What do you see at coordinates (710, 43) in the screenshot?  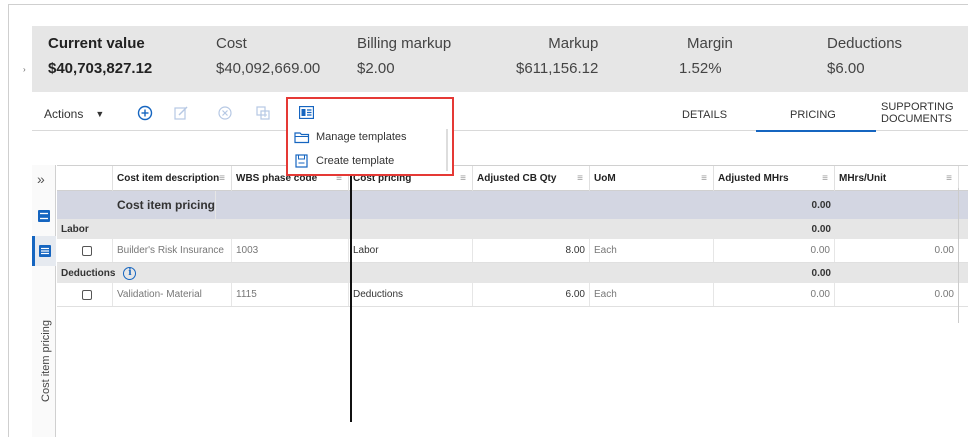 I see `metric-label: Margin` at bounding box center [710, 43].